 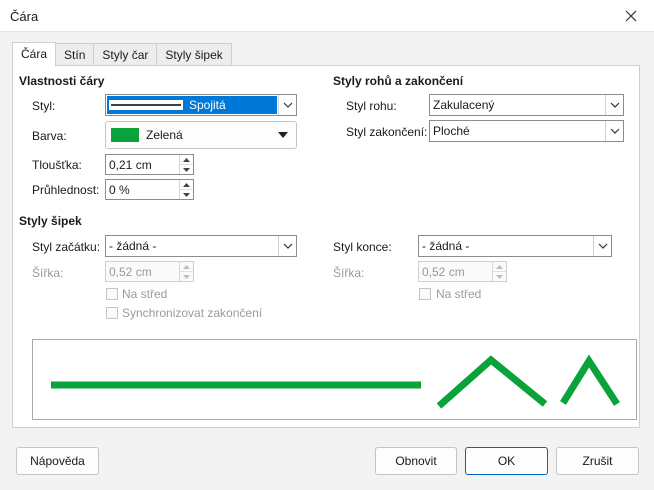 What do you see at coordinates (425, 294) in the screenshot?
I see `end-center-checkbox` at bounding box center [425, 294].